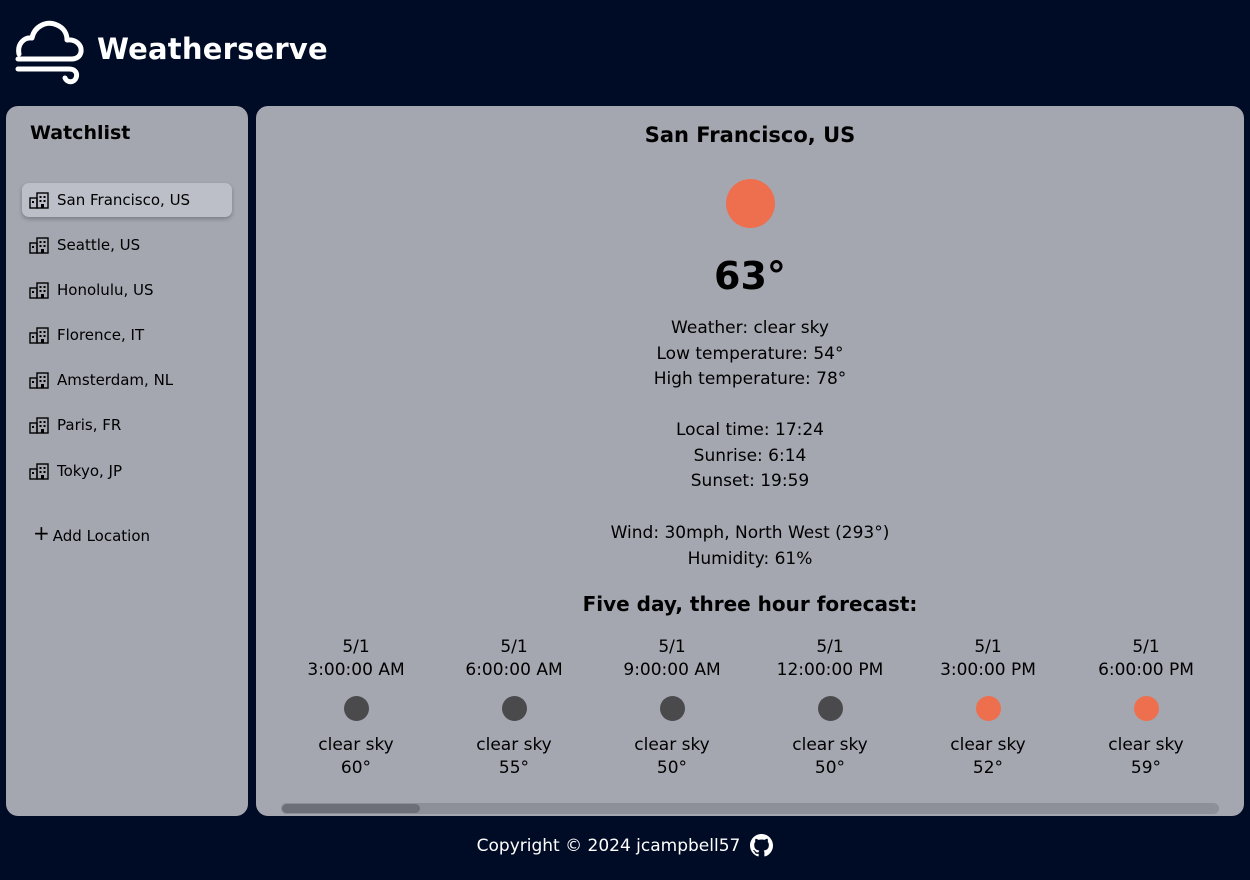 The width and height of the screenshot is (1250, 880). I want to click on forecast-time: 3:00:00 AM, so click(356, 670).